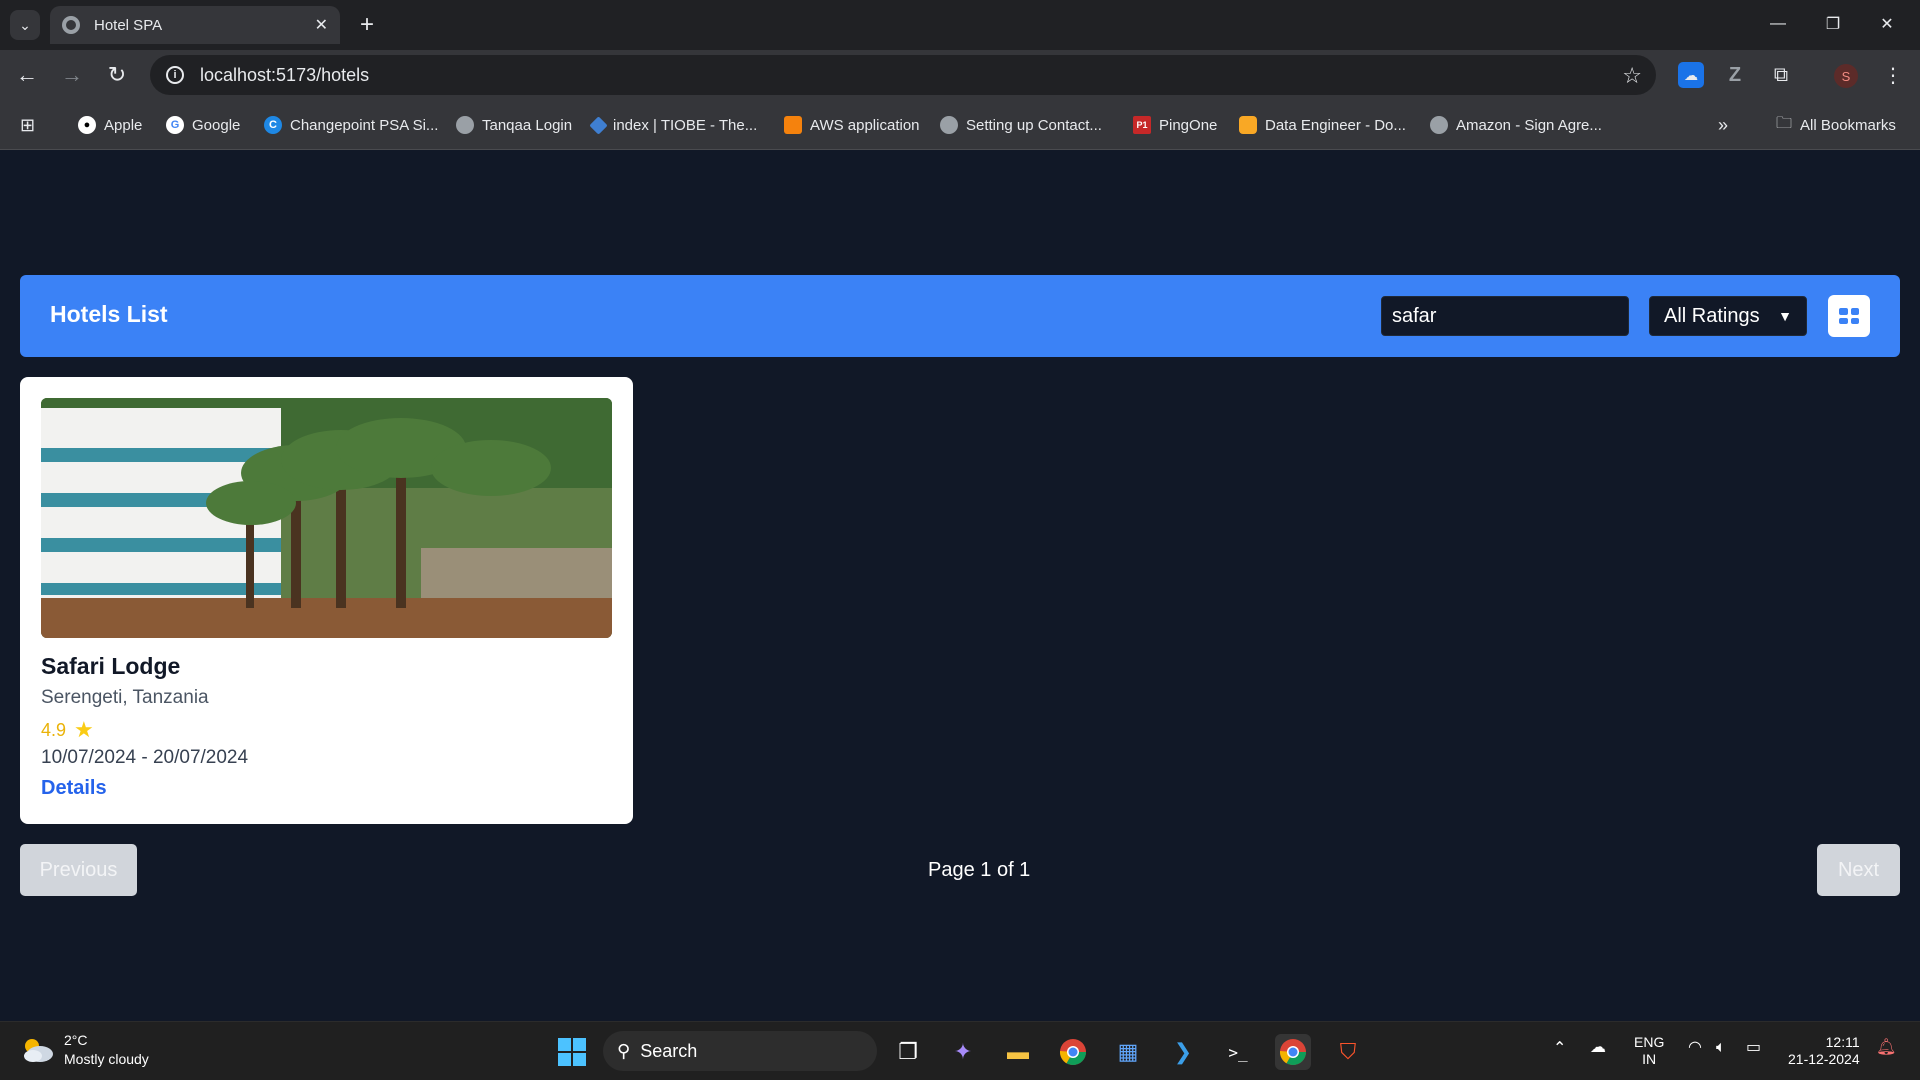 This screenshot has width=1920, height=1080. Describe the element at coordinates (72, 75) in the screenshot. I see `forward-button: →` at that location.